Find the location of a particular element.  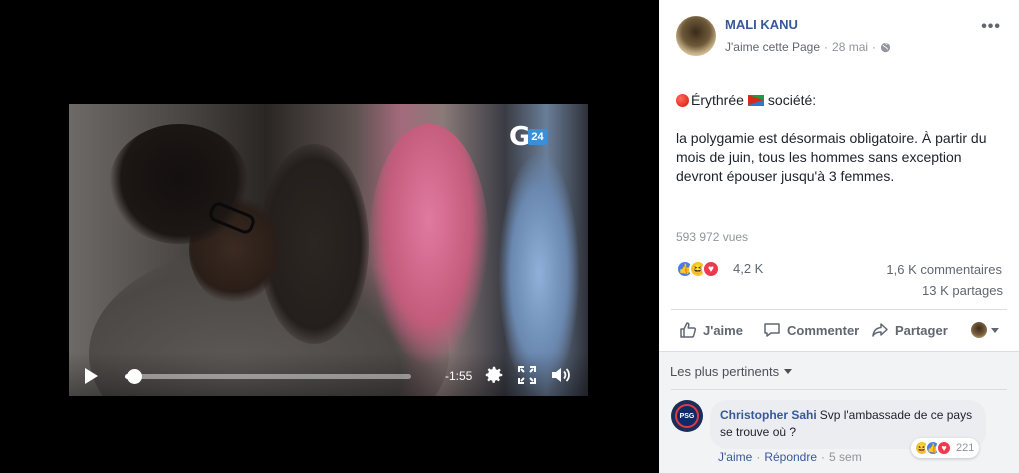

reaction-icons: 👍 😆 ♥ is located at coordinates (698, 269).